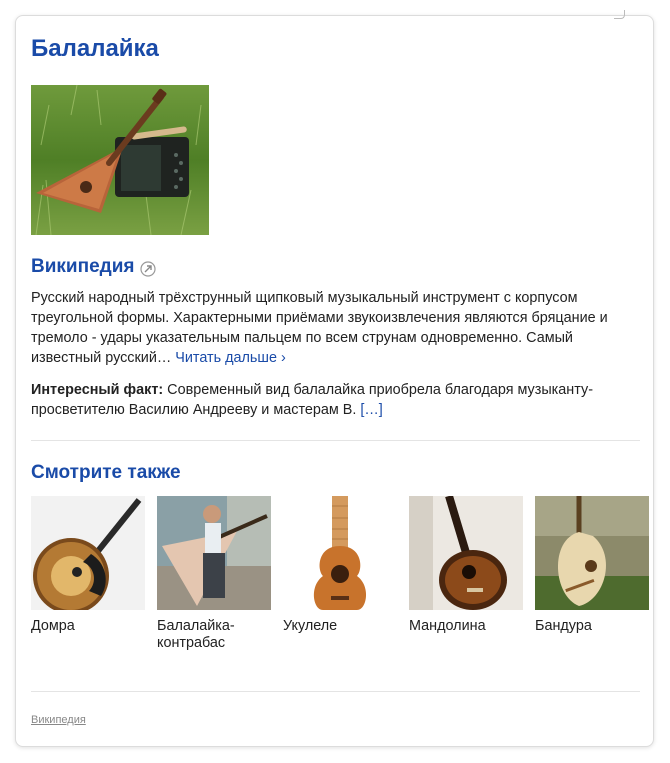 The height and width of the screenshot is (763, 670). What do you see at coordinates (88, 553) in the screenshot?
I see `related-thumb-domra` at bounding box center [88, 553].